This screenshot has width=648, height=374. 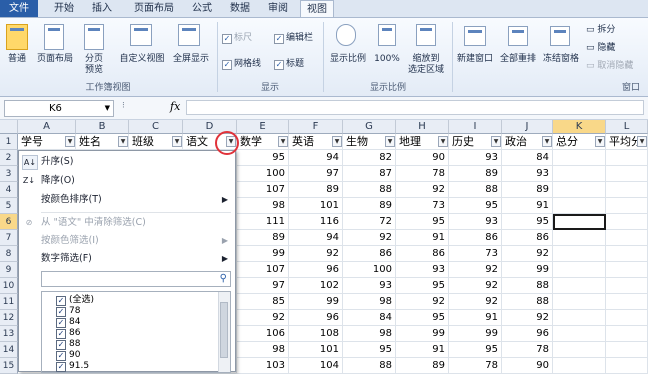 What do you see at coordinates (263, 254) in the screenshot?
I see `data-cell: 99` at bounding box center [263, 254].